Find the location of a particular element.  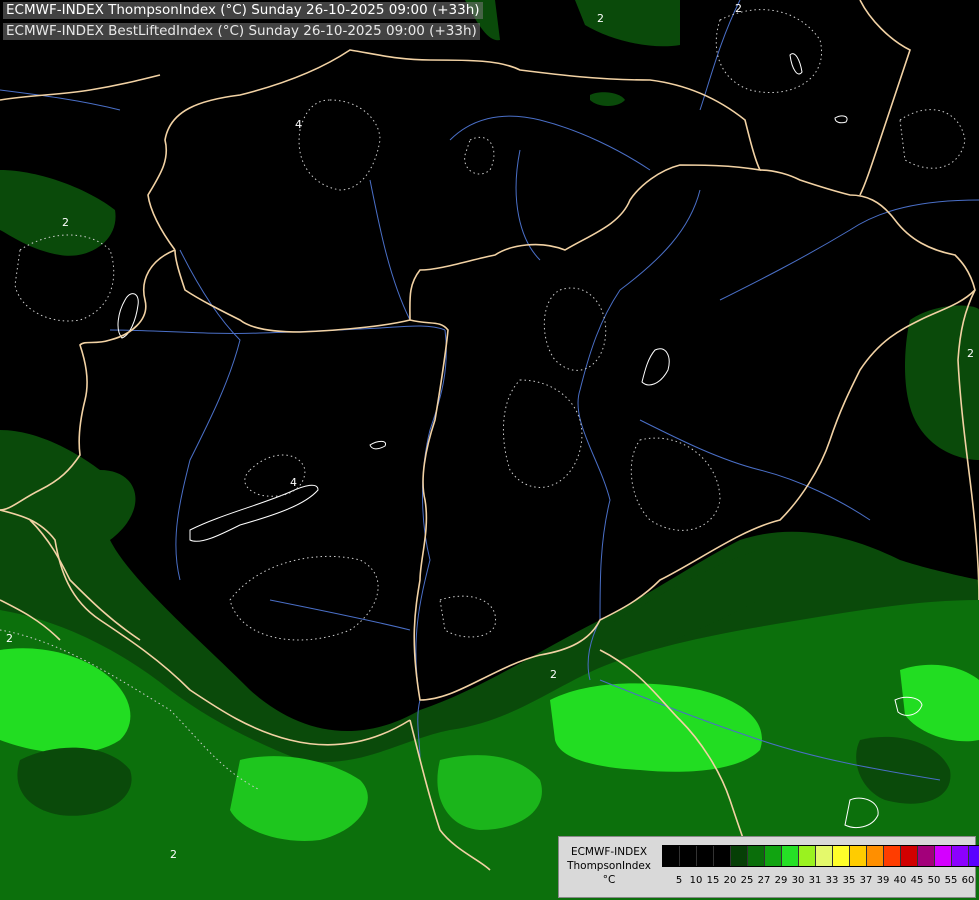

legend-tick-label: 60 is located at coordinates (968, 880).